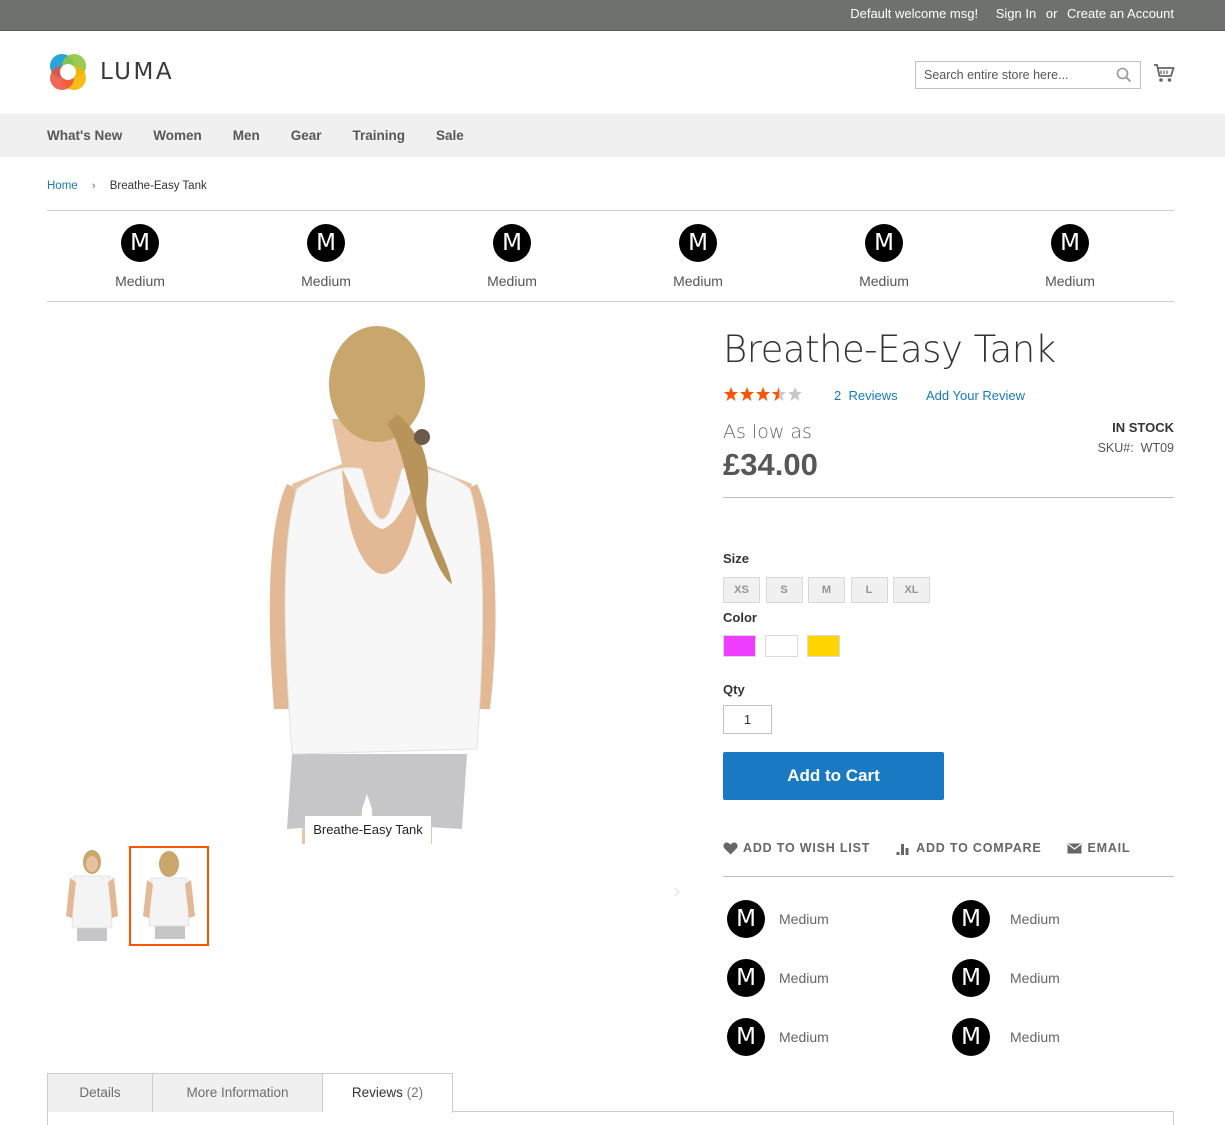  What do you see at coordinates (833, 776) in the screenshot?
I see `add-to-cart-button: Add to Cart` at bounding box center [833, 776].